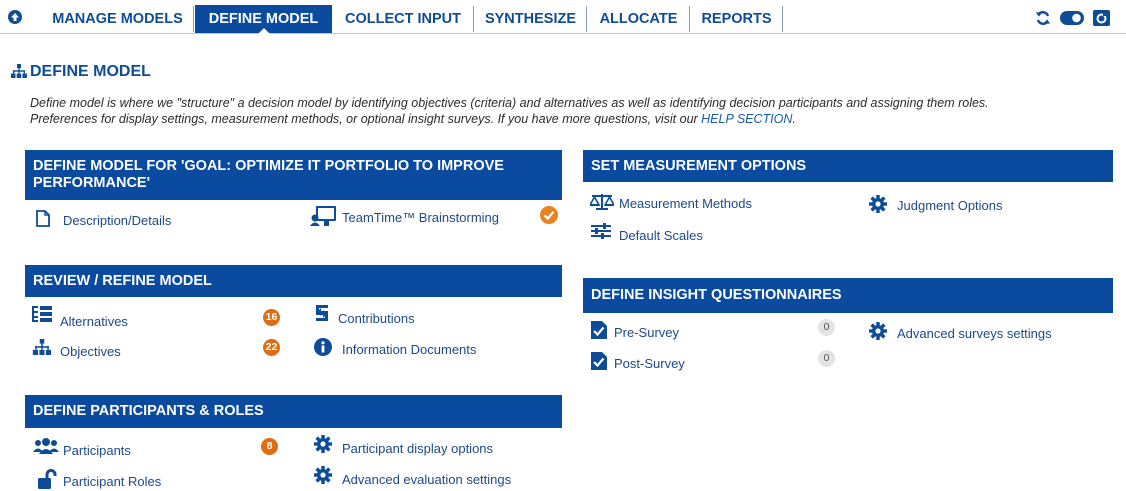  What do you see at coordinates (403, 19) in the screenshot?
I see `tab-collect-input: COLLECT INPUT` at bounding box center [403, 19].